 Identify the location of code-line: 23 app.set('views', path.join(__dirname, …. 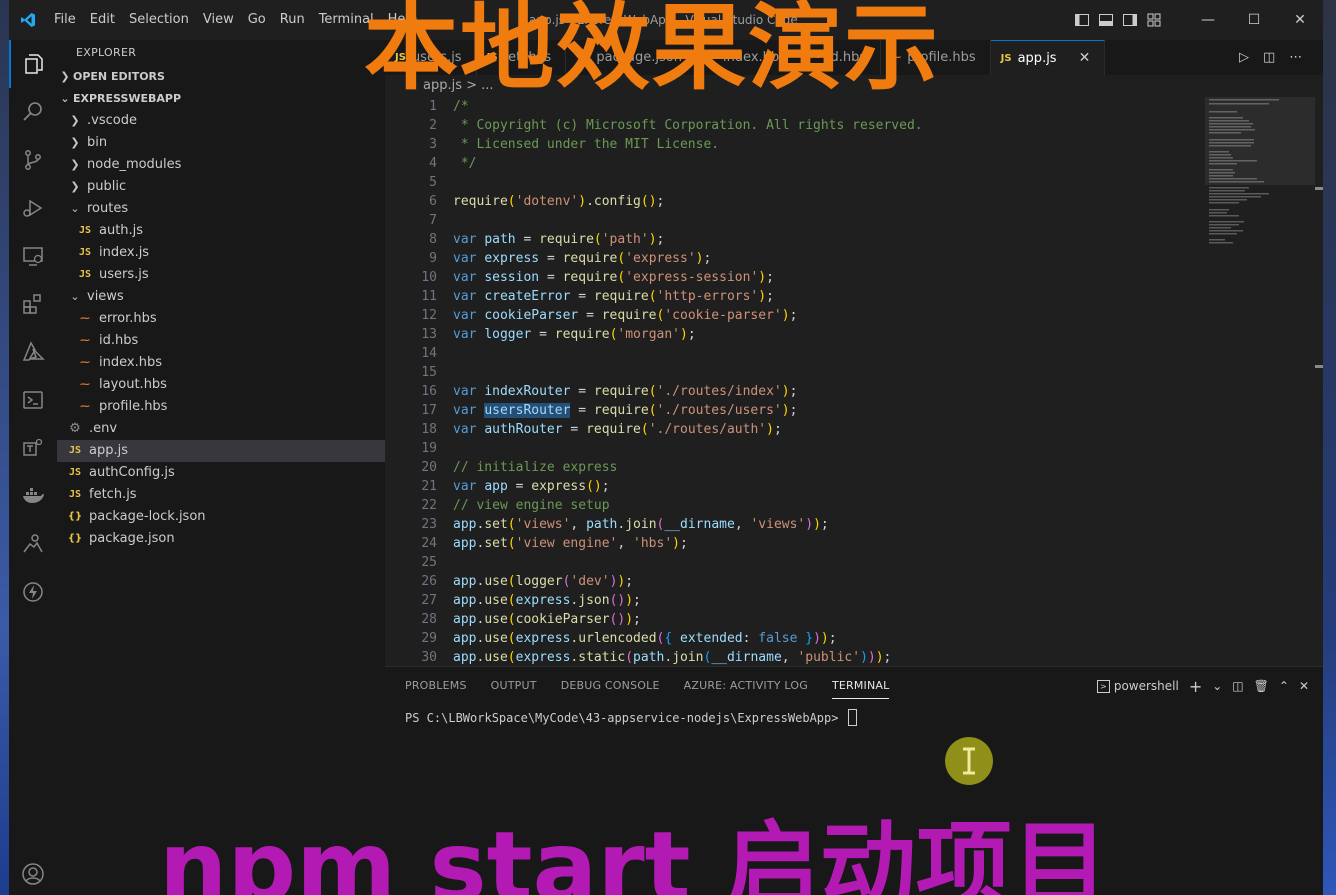
(606, 524).